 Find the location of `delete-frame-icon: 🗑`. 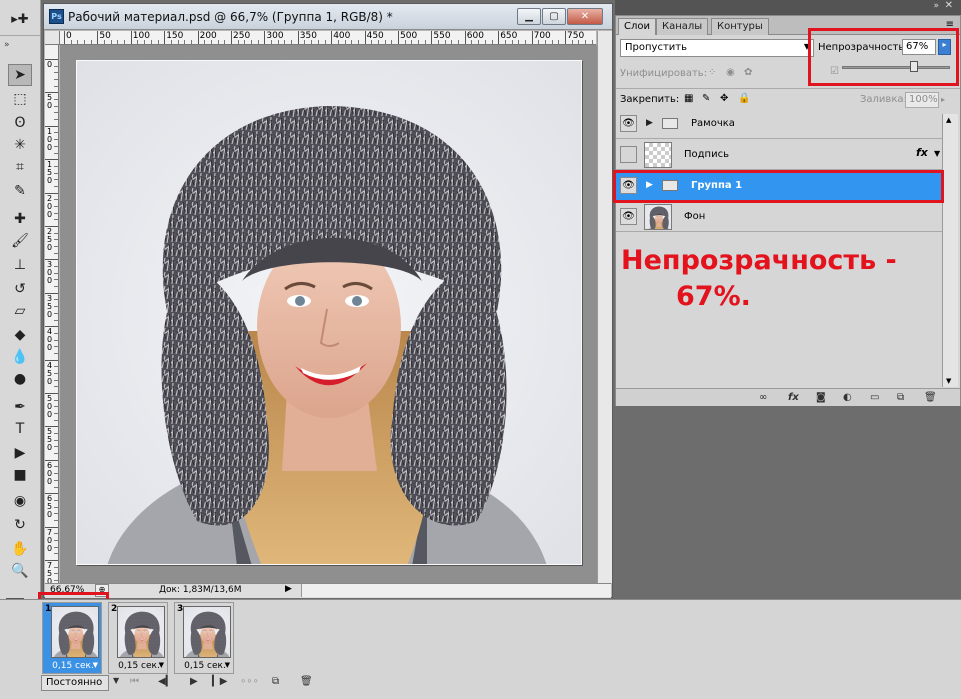

delete-frame-icon: 🗑 is located at coordinates (306, 681).